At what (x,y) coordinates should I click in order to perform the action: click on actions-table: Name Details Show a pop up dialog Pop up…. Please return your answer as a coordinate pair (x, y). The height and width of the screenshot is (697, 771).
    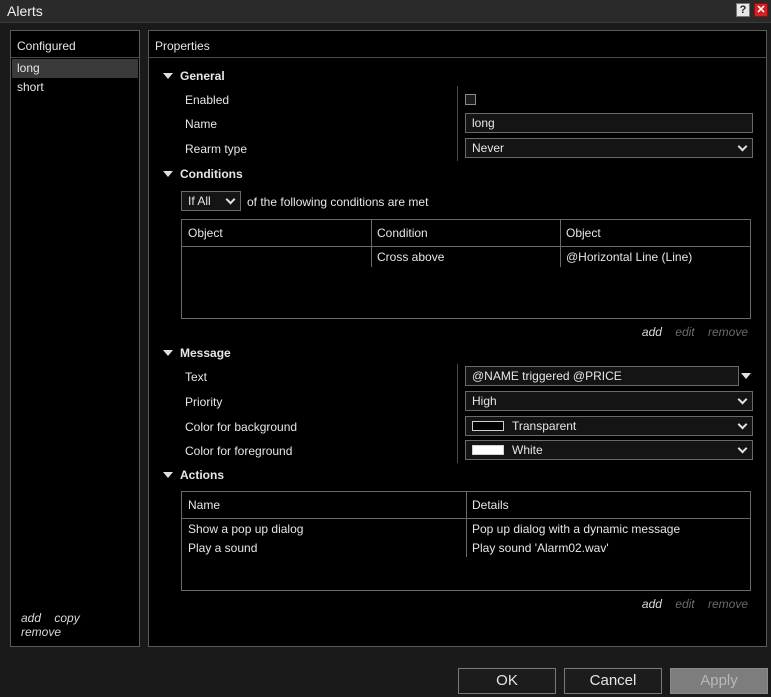
    Looking at the image, I should click on (466, 541).